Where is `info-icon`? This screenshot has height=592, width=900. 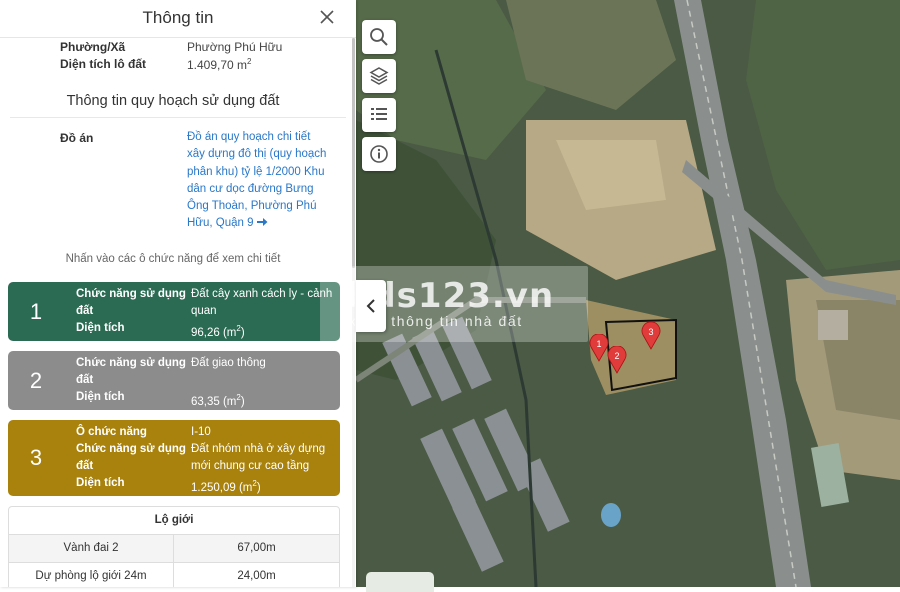
info-icon is located at coordinates (379, 154).